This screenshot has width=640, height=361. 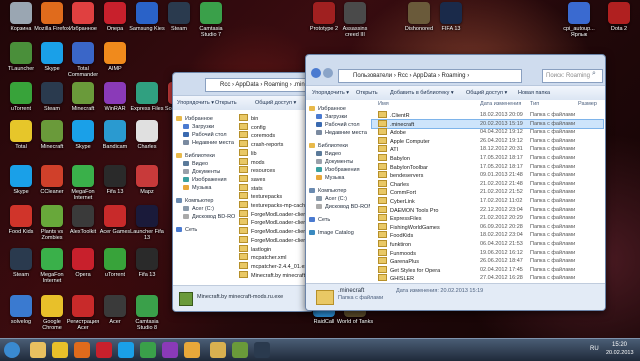 What do you see at coordinates (594, 349) in the screenshot?
I see `language-indicator: RU` at bounding box center [594, 349].